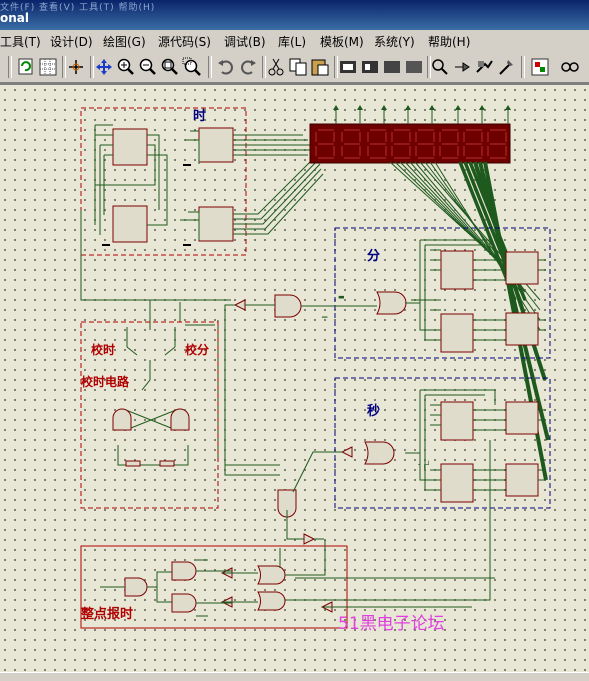 Image resolution: width=589 pixels, height=681 pixels. I want to click on hourly-chime-label: 整点报时, so click(106, 614).